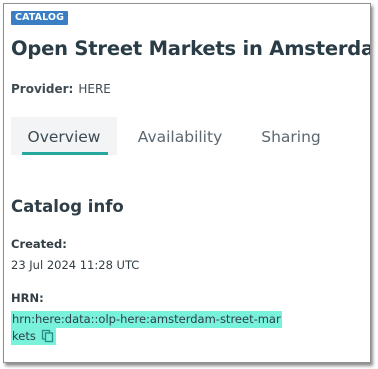 The height and width of the screenshot is (369, 378). I want to click on tab-bar: Overview Availability Sharing, so click(186, 136).